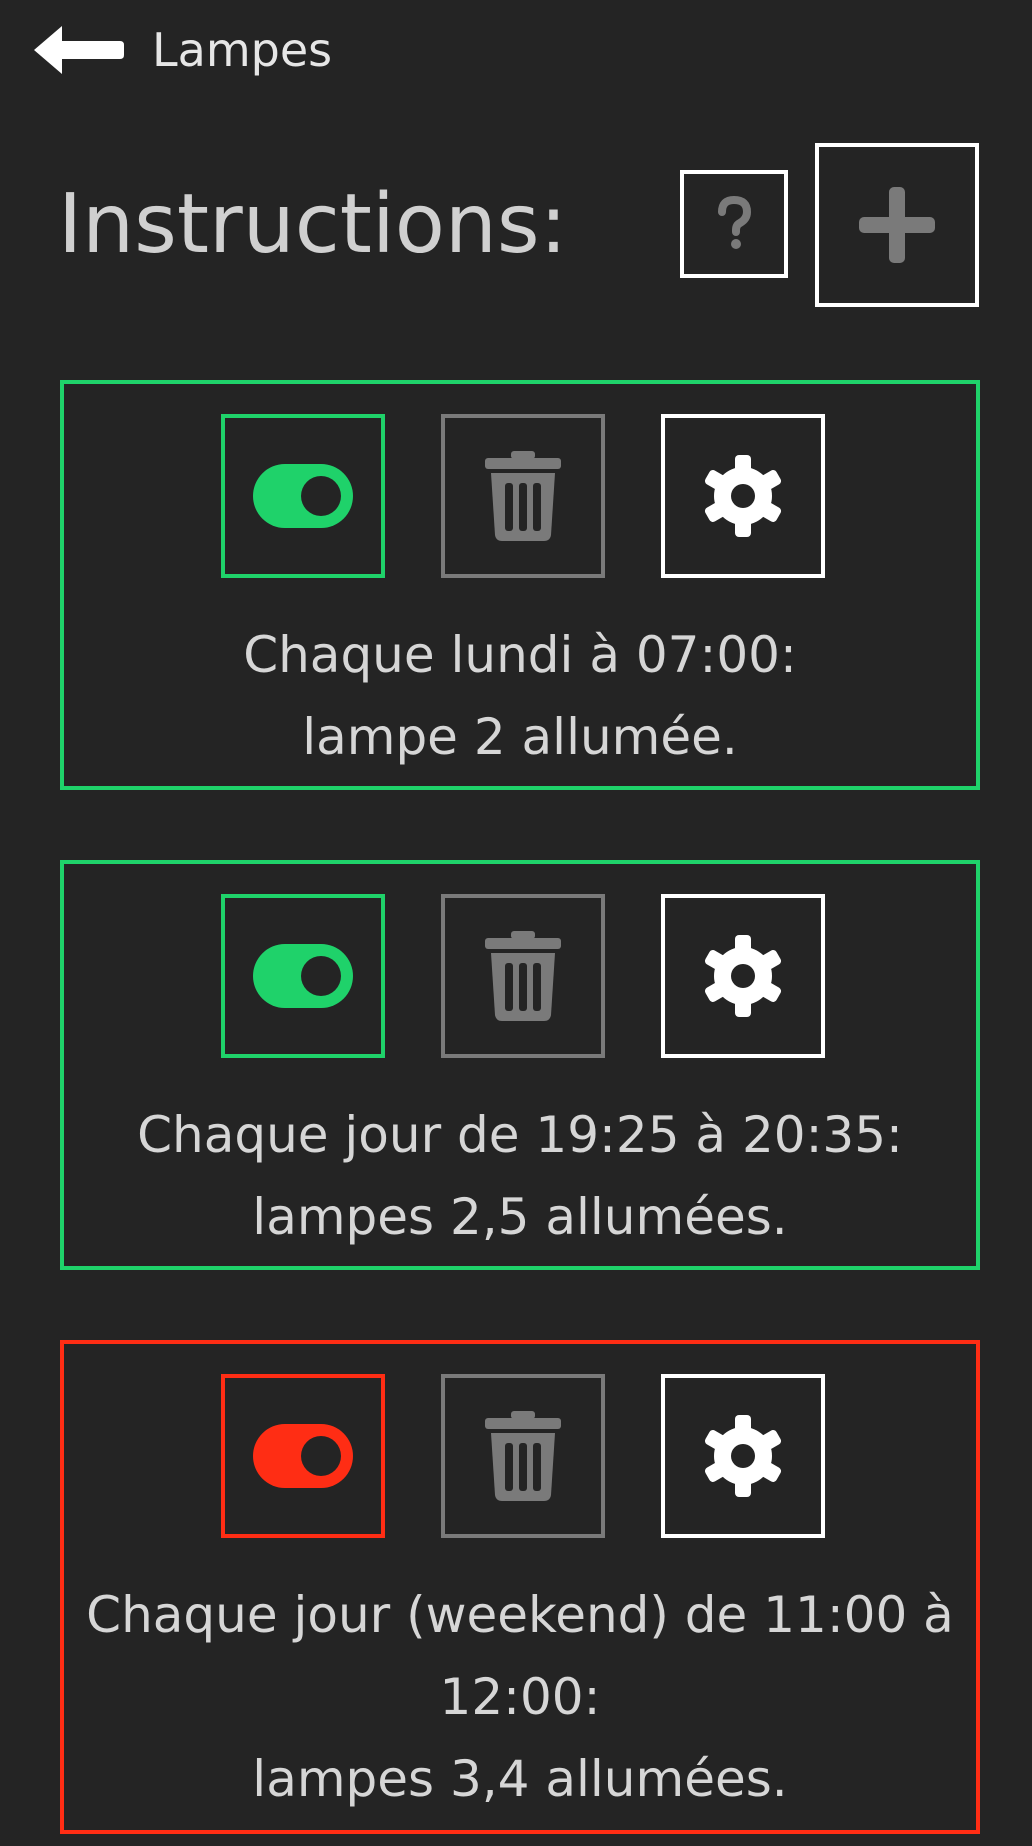 This screenshot has width=1032, height=1846. I want to click on instruction-action: lampe 2 allumée., so click(520, 737).